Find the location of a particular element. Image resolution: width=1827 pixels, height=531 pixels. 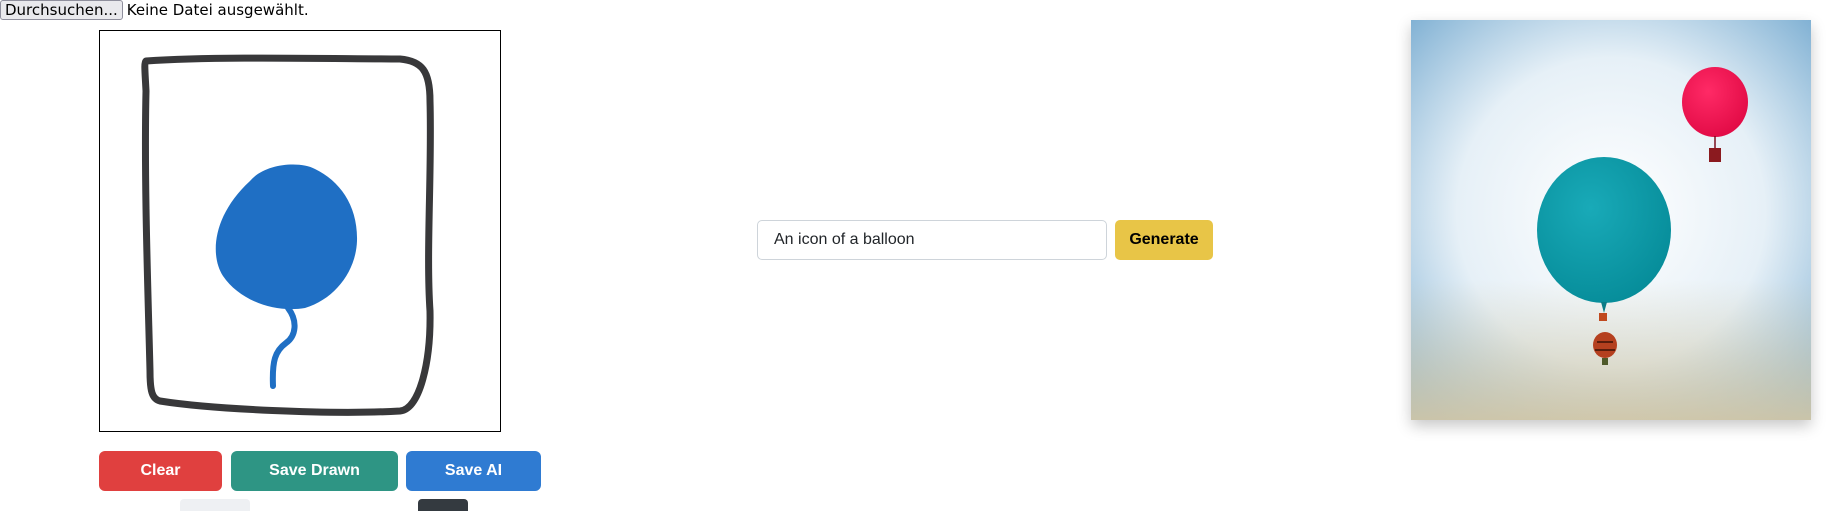

save-ai-image-button: Save AI Image is located at coordinates (473, 485).